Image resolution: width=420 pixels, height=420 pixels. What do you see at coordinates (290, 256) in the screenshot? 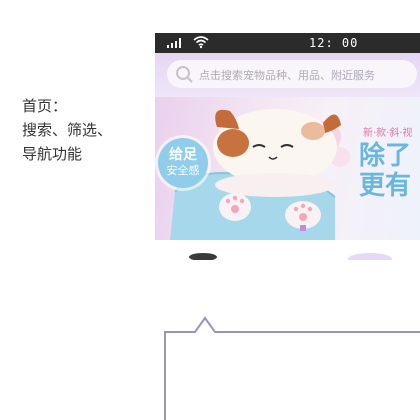
I see `category-icons-partial` at bounding box center [290, 256].